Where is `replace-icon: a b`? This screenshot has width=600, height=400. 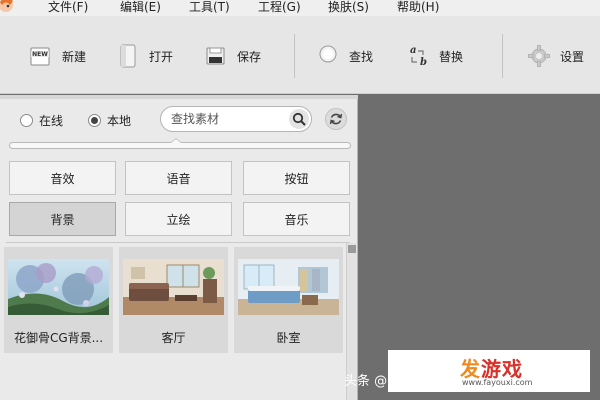
replace-icon: a b is located at coordinates (418, 56).